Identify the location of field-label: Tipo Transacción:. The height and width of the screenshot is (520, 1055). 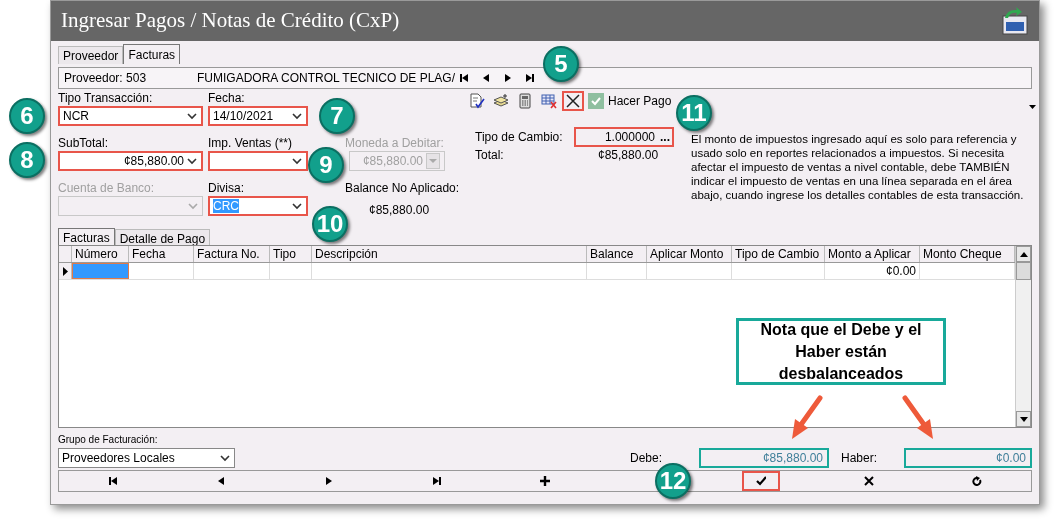
(105, 98).